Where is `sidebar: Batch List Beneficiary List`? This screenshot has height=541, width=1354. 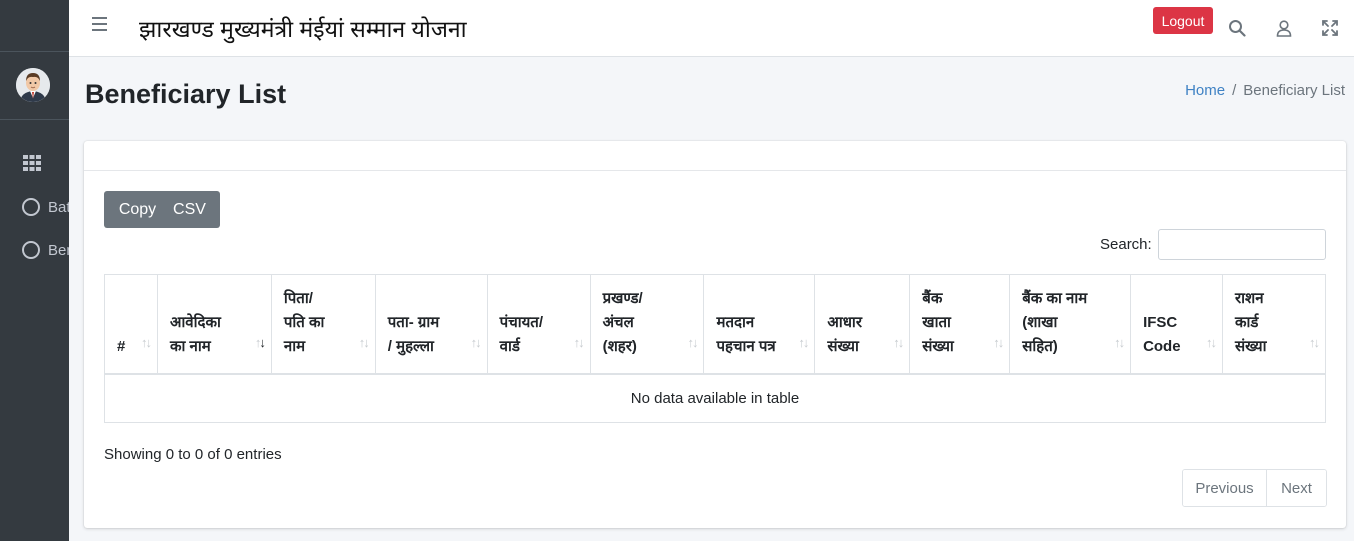
sidebar: Batch List Beneficiary List is located at coordinates (34, 270).